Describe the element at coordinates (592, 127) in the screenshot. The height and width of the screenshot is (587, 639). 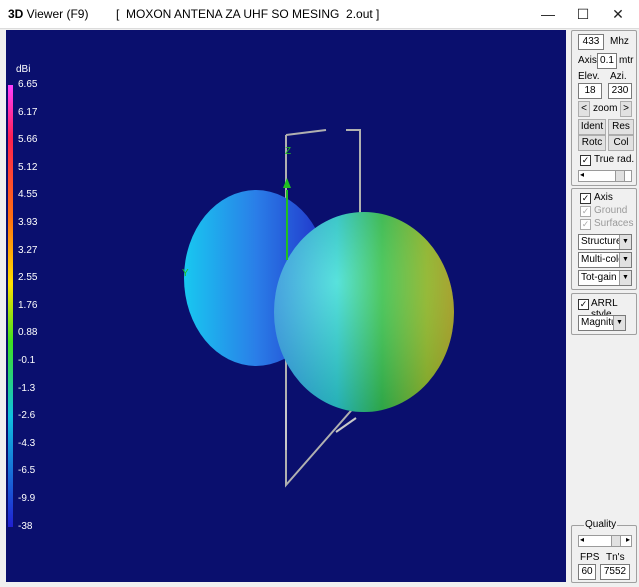
I see `ident-button: Ident` at that location.